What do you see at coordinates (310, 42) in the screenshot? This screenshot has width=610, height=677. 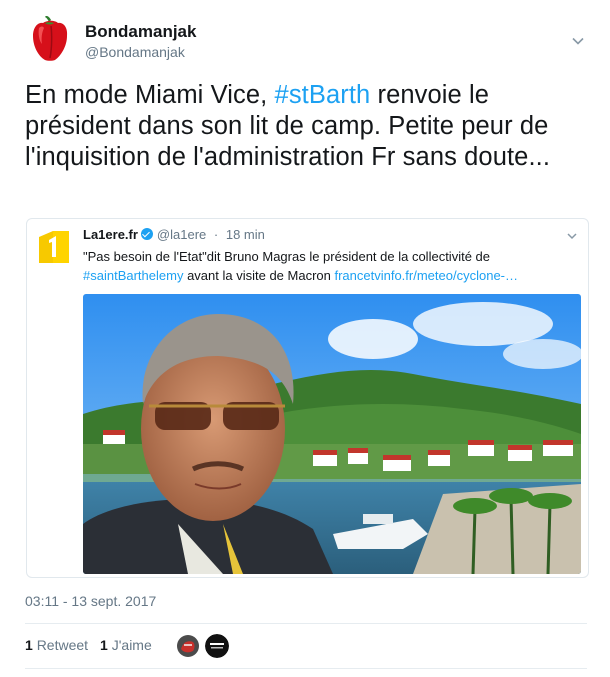 I see `tweet-header: Bondamanjak @Bondamanjak` at bounding box center [310, 42].